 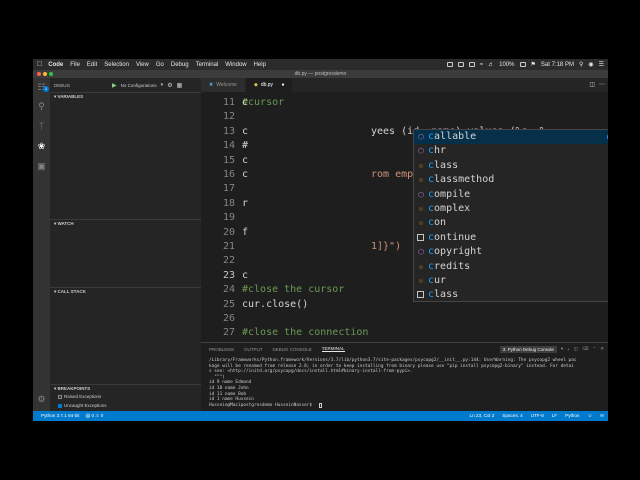 What do you see at coordinates (511, 137) in the screenshot?
I see `suggestion-item: ⬡callable i` at bounding box center [511, 137].